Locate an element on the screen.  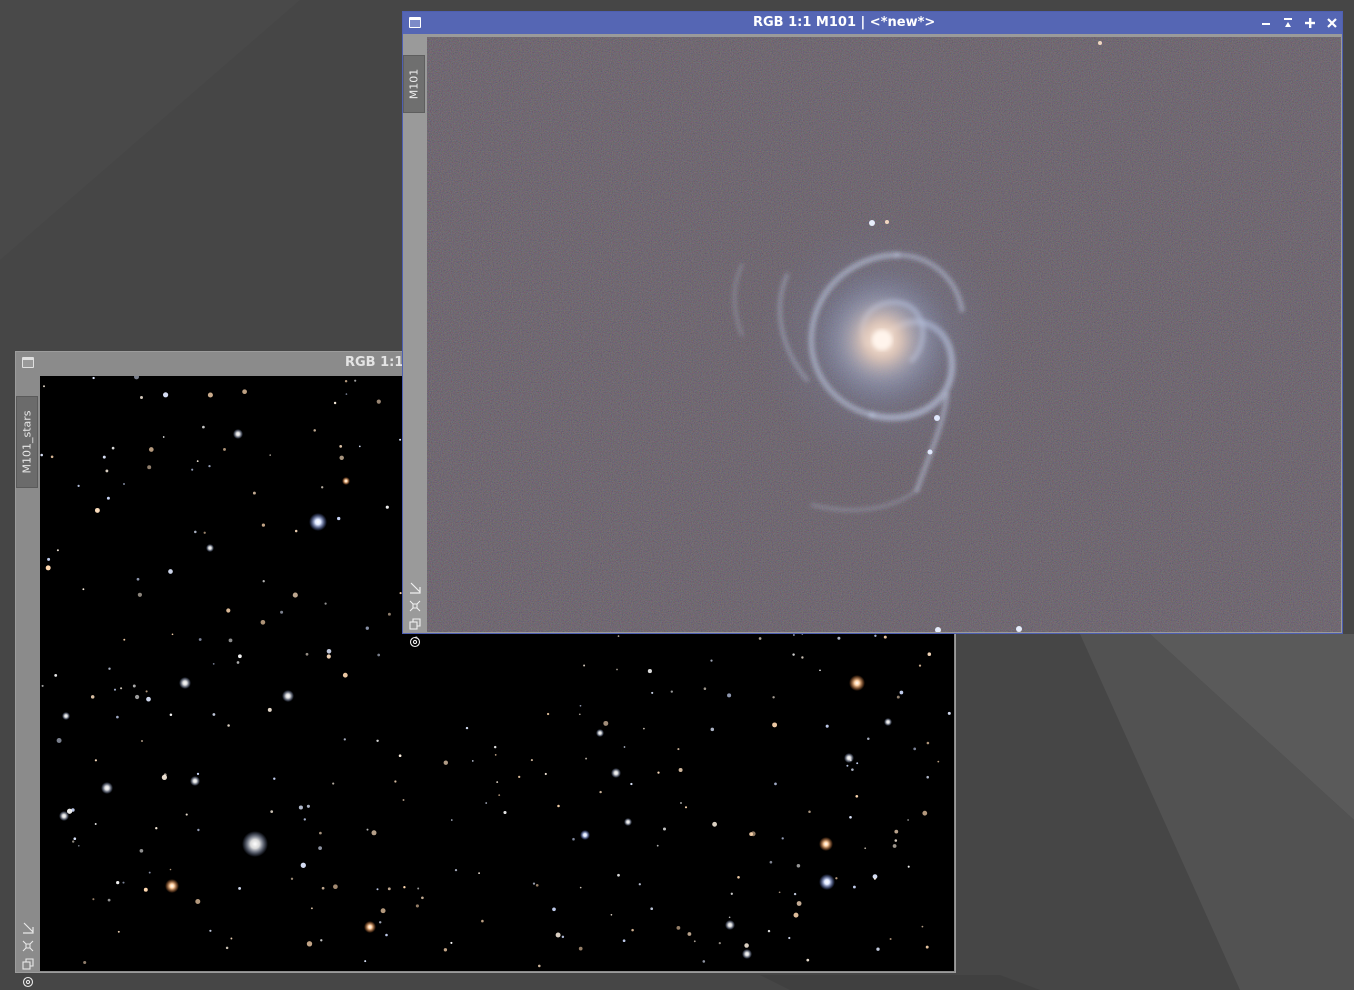
minimize-icon is located at coordinates (1266, 23).